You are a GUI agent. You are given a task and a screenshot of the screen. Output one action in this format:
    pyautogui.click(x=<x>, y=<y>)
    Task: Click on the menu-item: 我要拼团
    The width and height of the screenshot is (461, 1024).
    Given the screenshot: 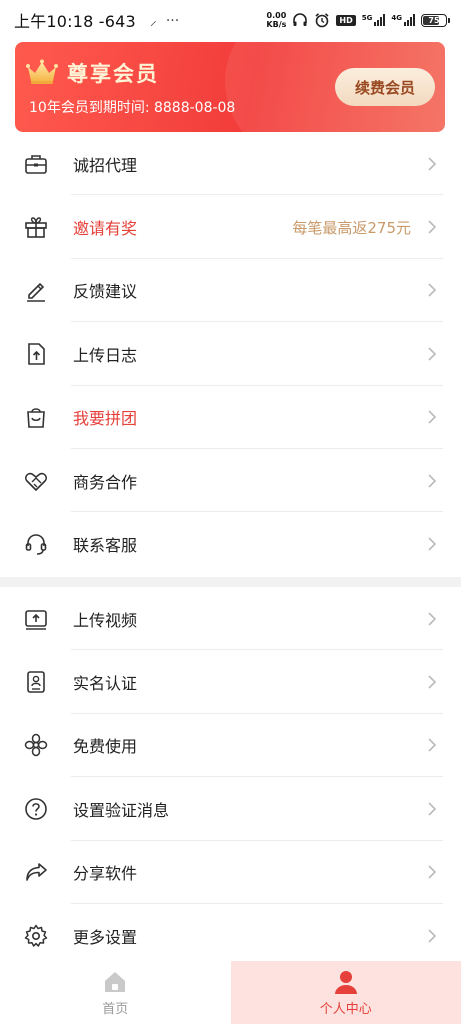 What is the action you would take?
    pyautogui.click(x=230, y=417)
    